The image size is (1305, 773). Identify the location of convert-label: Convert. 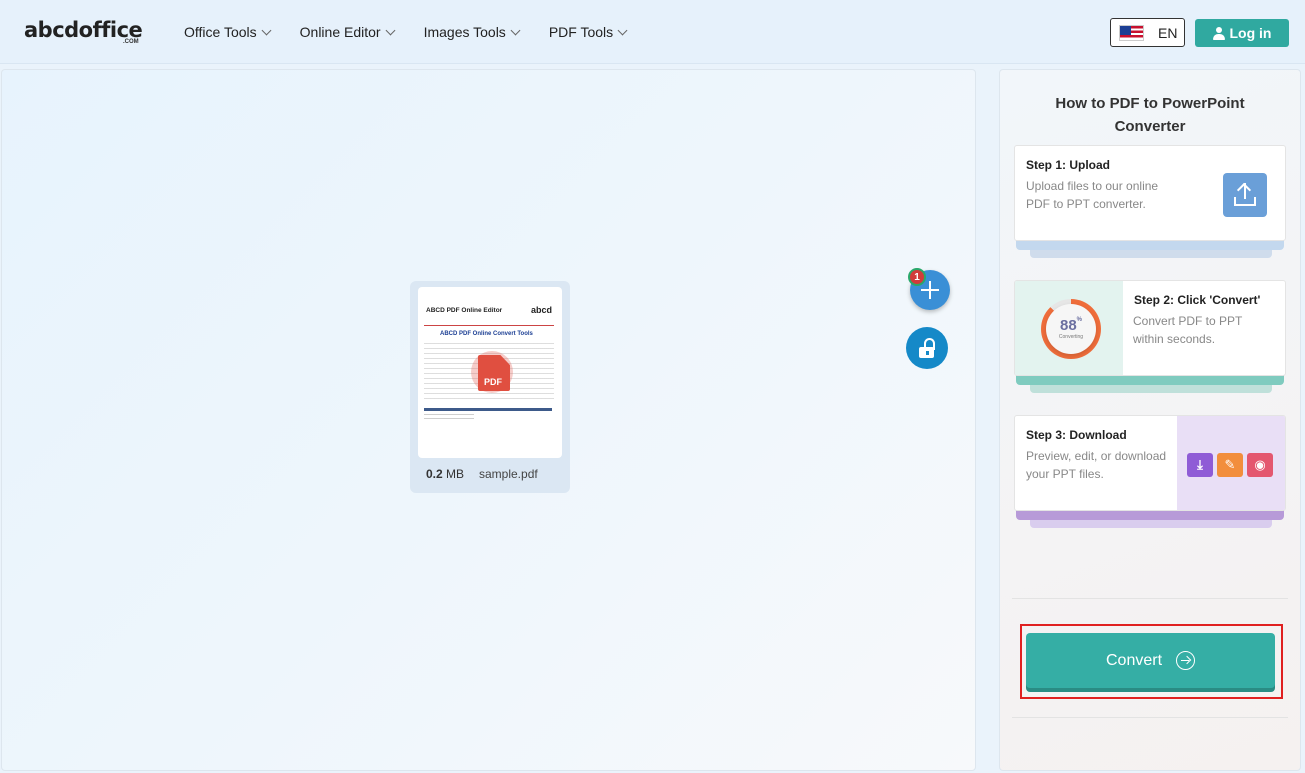
(1134, 660).